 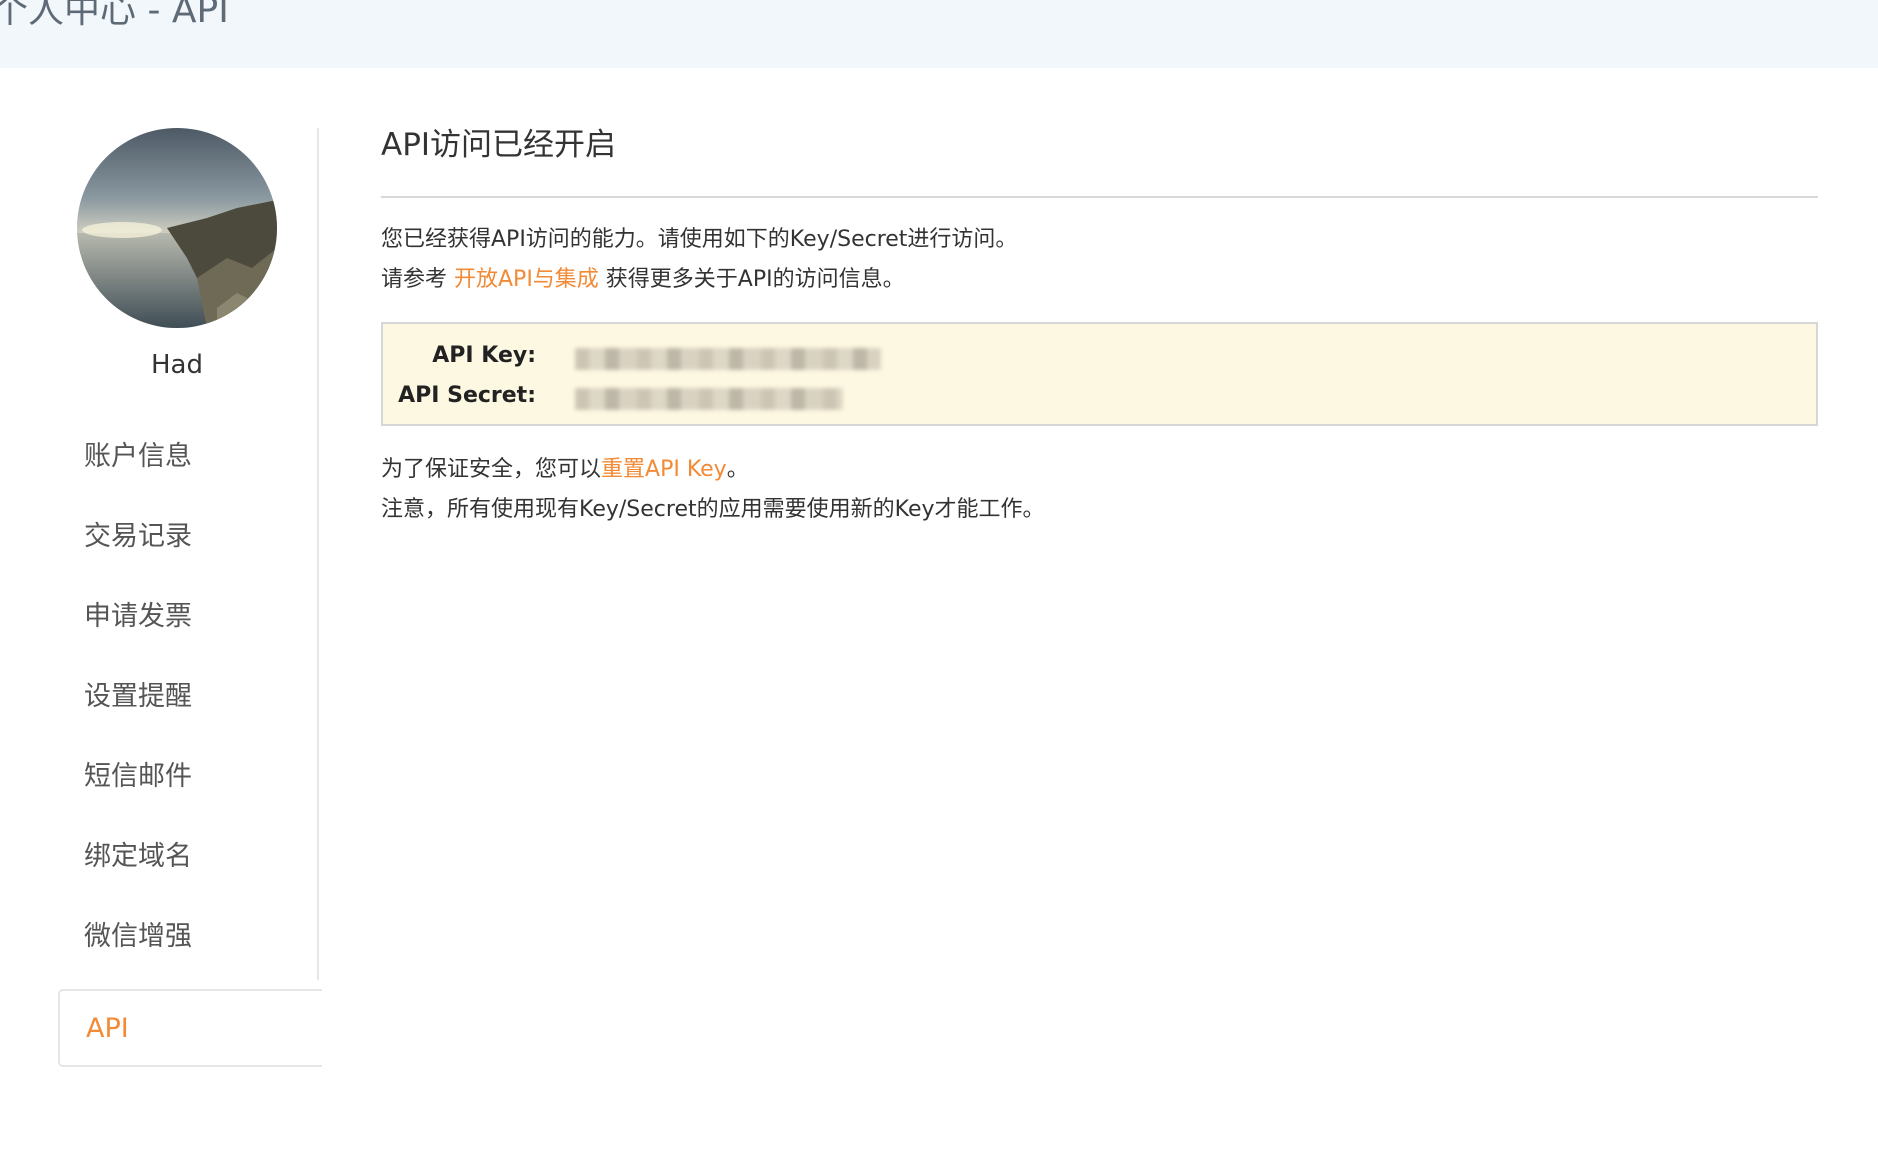 What do you see at coordinates (751, 279) in the screenshot?
I see `intro-line-2-suffix: 获得更多关于API的访问信息。` at bounding box center [751, 279].